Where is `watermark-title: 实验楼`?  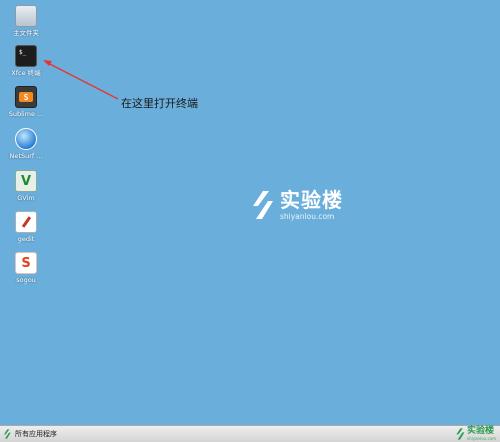
watermark-title: 实验楼 is located at coordinates (311, 200).